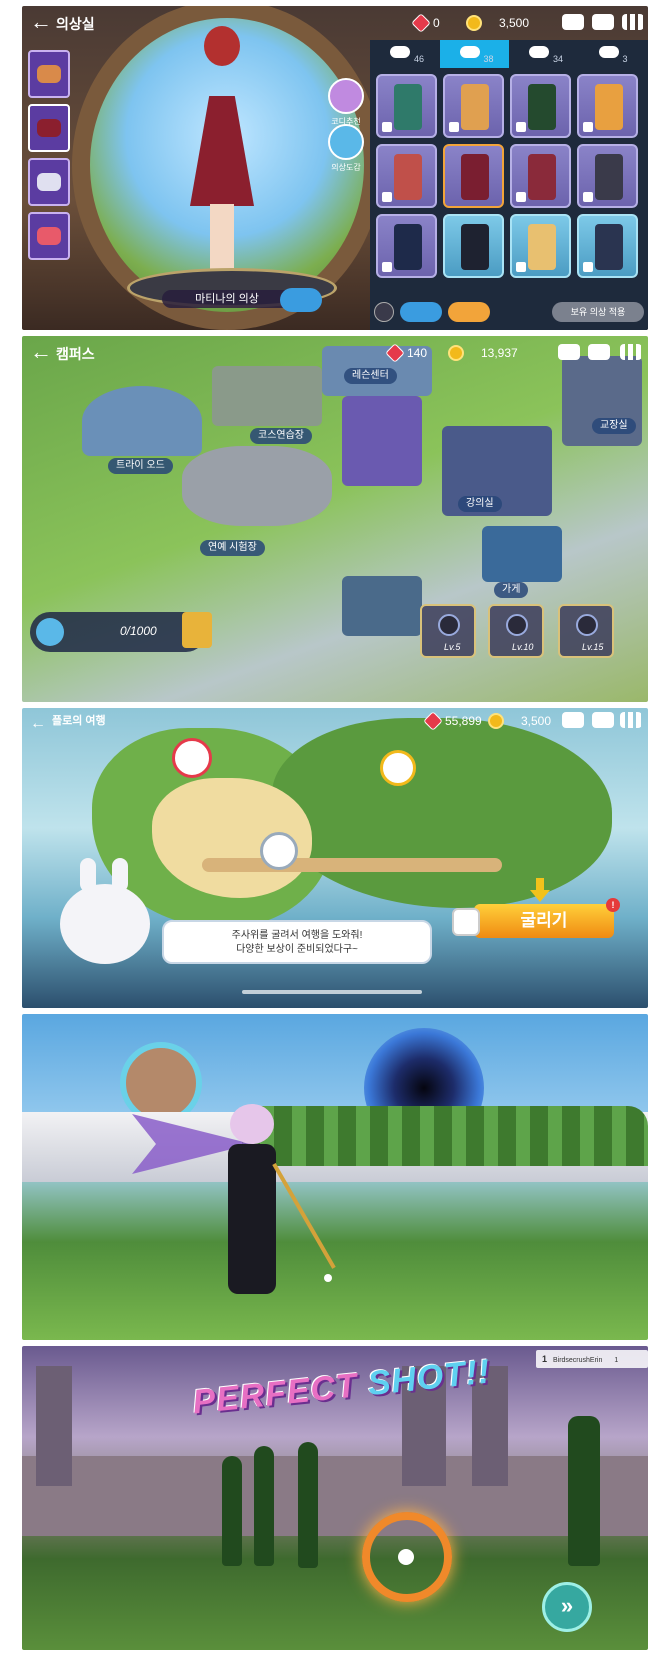  I want to click on quest-progress-bar: 0/1000, so click(121, 632).